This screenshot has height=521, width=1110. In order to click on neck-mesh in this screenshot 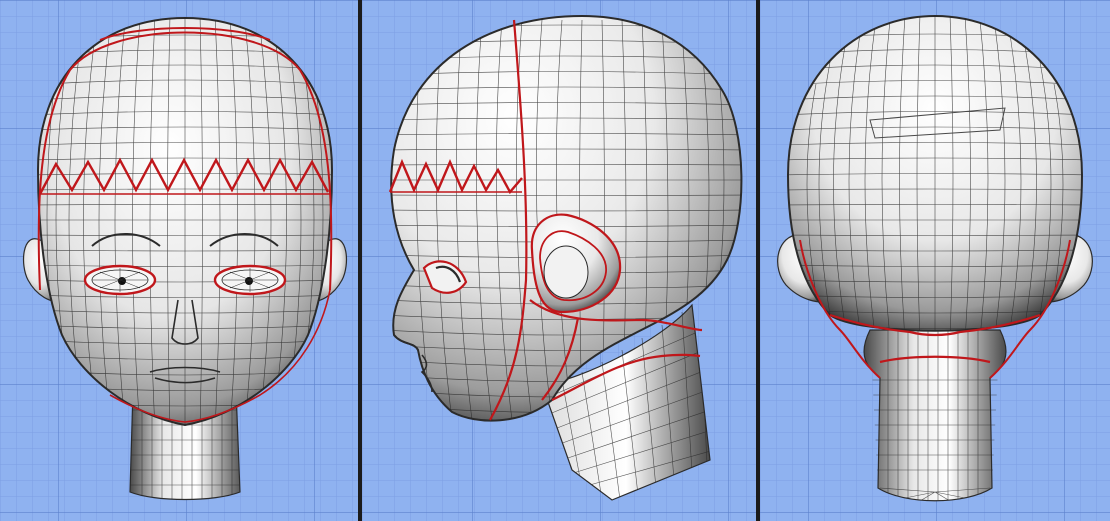, I will do `click(935, 416)`.